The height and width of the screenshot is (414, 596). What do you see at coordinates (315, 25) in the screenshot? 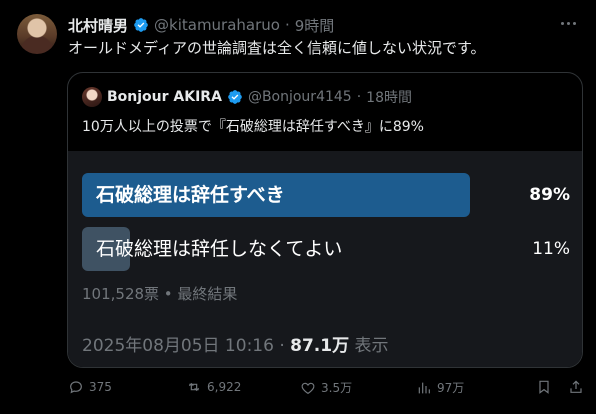
I see `post-time: 9時間` at bounding box center [315, 25].